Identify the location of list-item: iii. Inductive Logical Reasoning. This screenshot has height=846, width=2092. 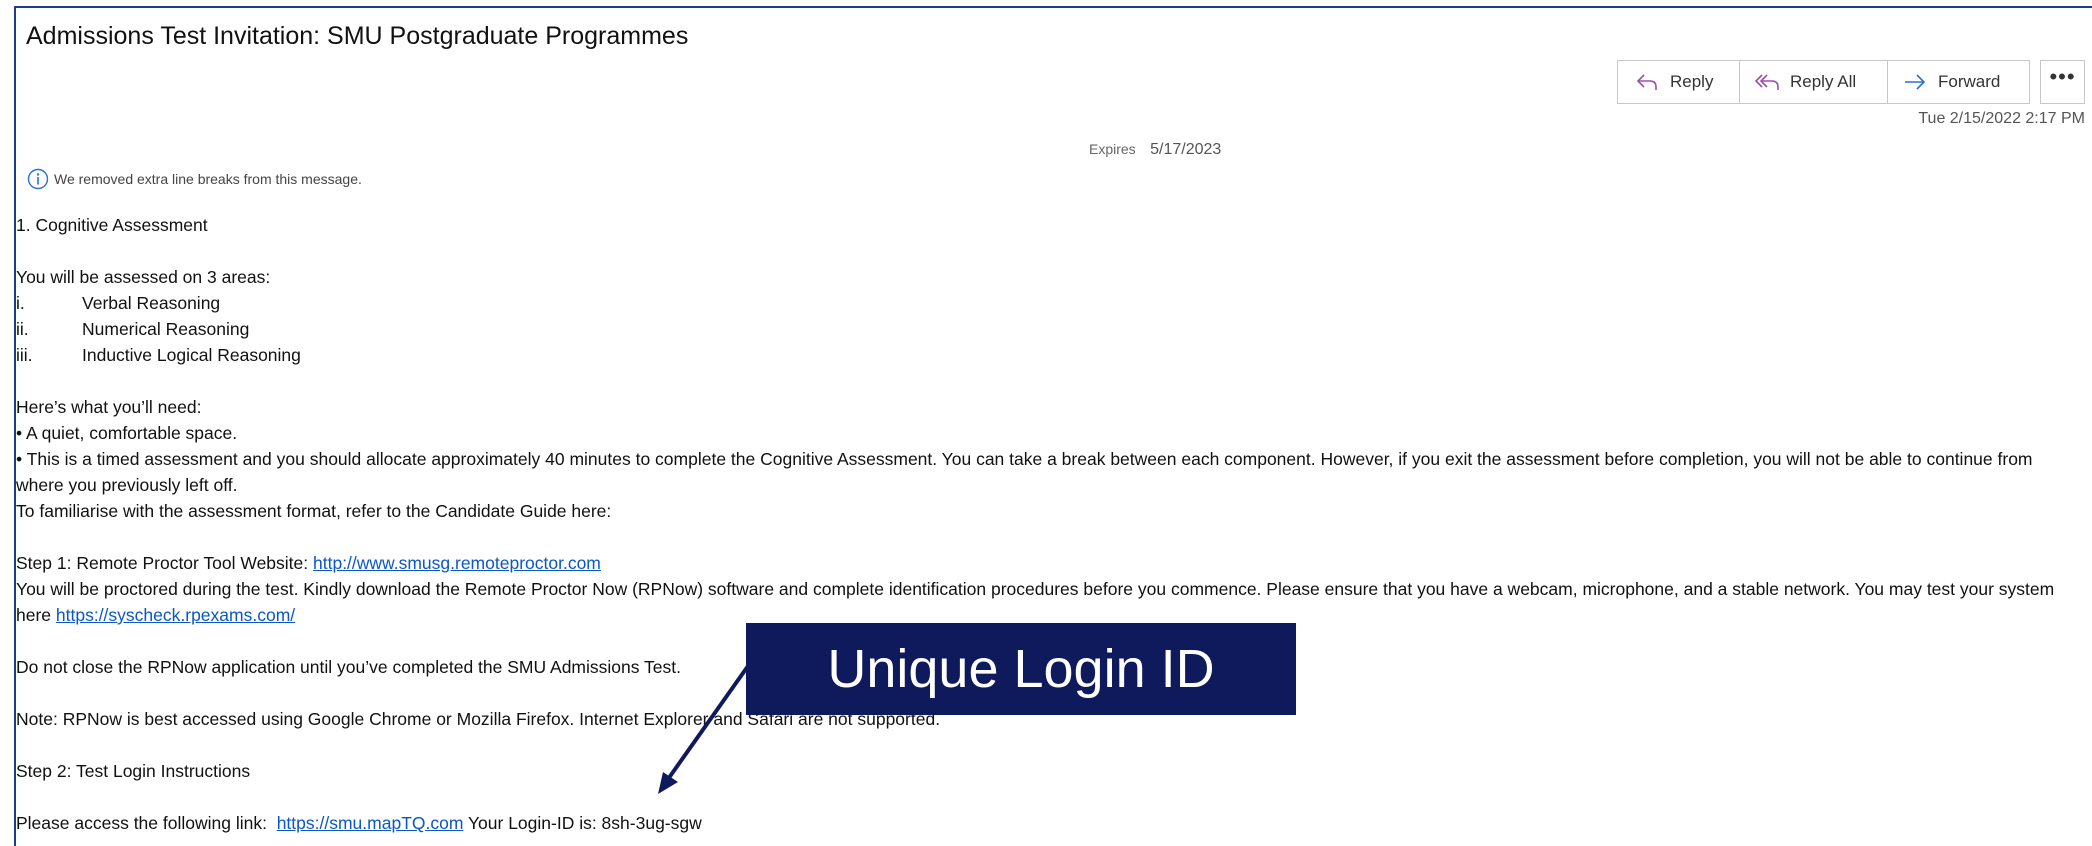
(158, 355).